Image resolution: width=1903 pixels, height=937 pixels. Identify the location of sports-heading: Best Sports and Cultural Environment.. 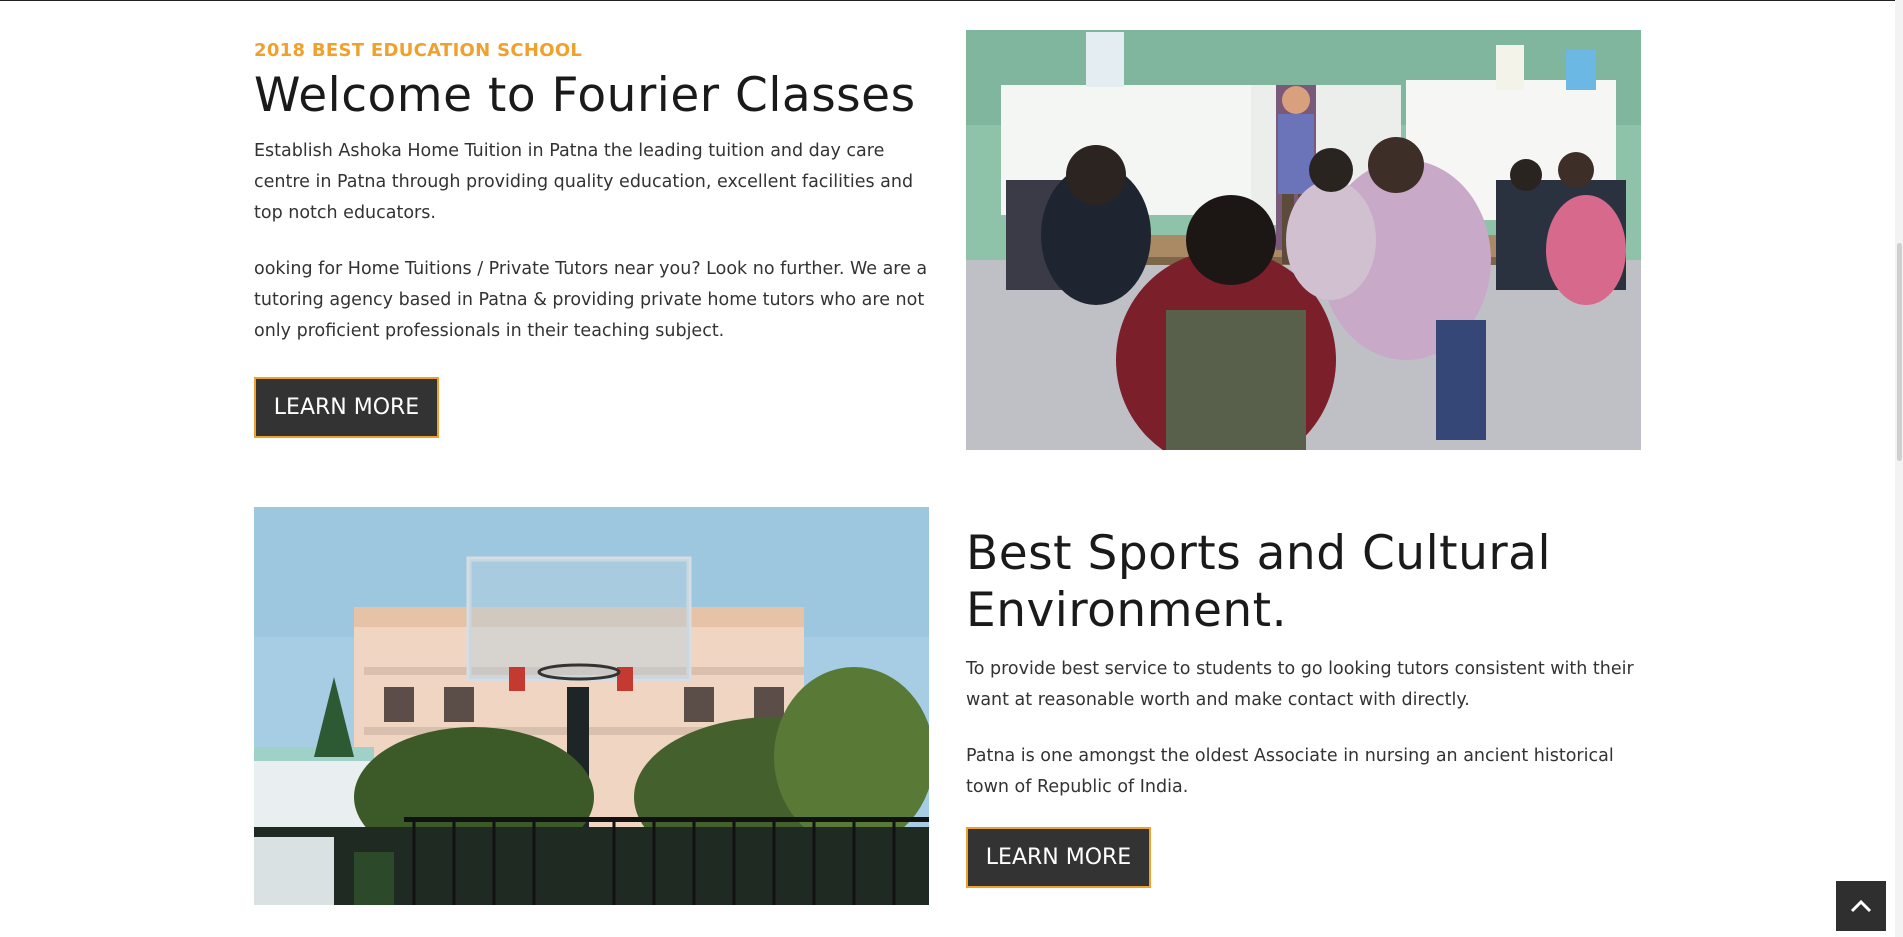
(1259, 582).